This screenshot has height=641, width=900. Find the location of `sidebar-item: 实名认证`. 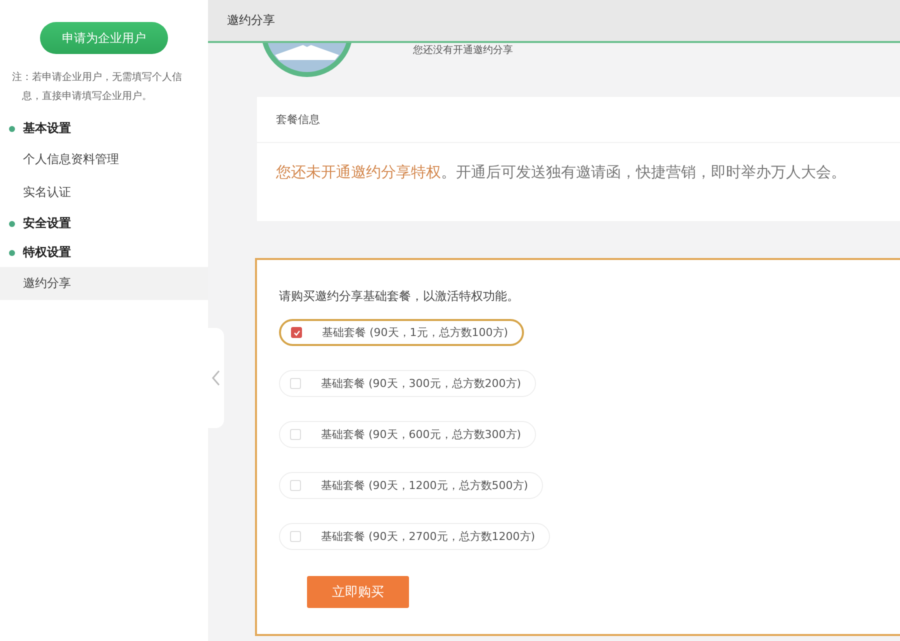

sidebar-item: 实名认证 is located at coordinates (104, 192).